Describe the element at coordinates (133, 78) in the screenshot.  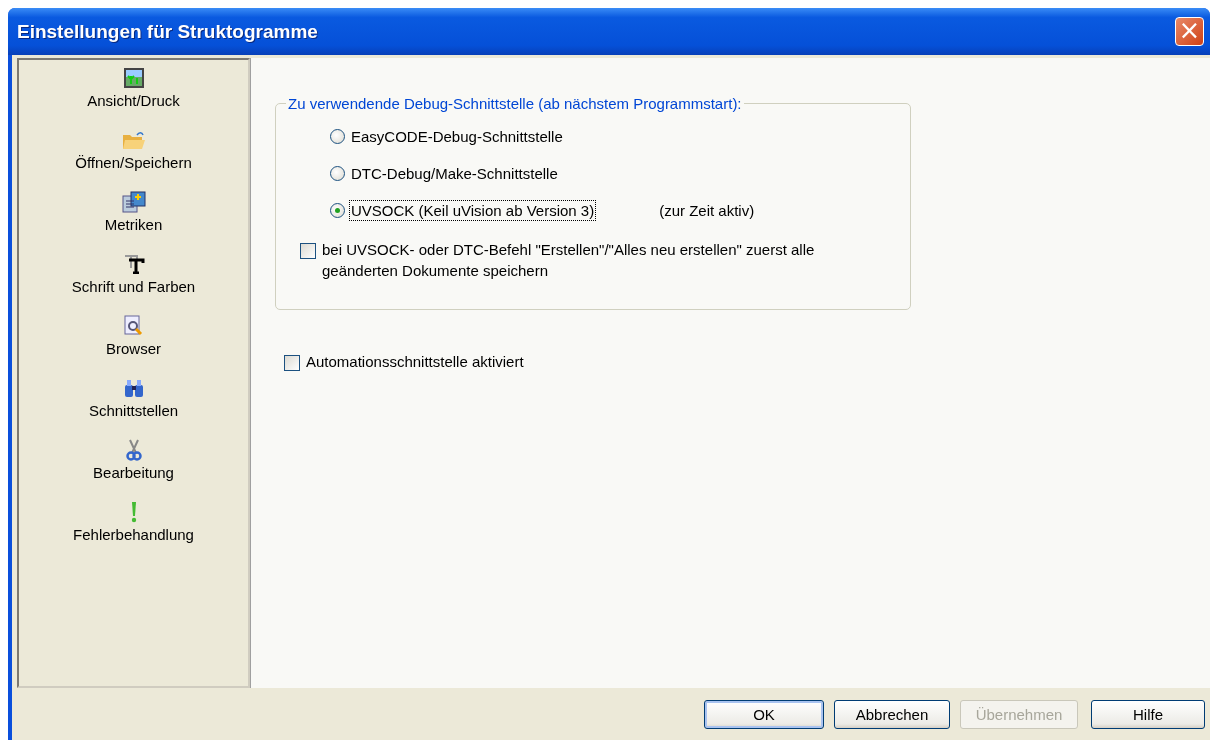
I see `picture-frame-icon` at that location.